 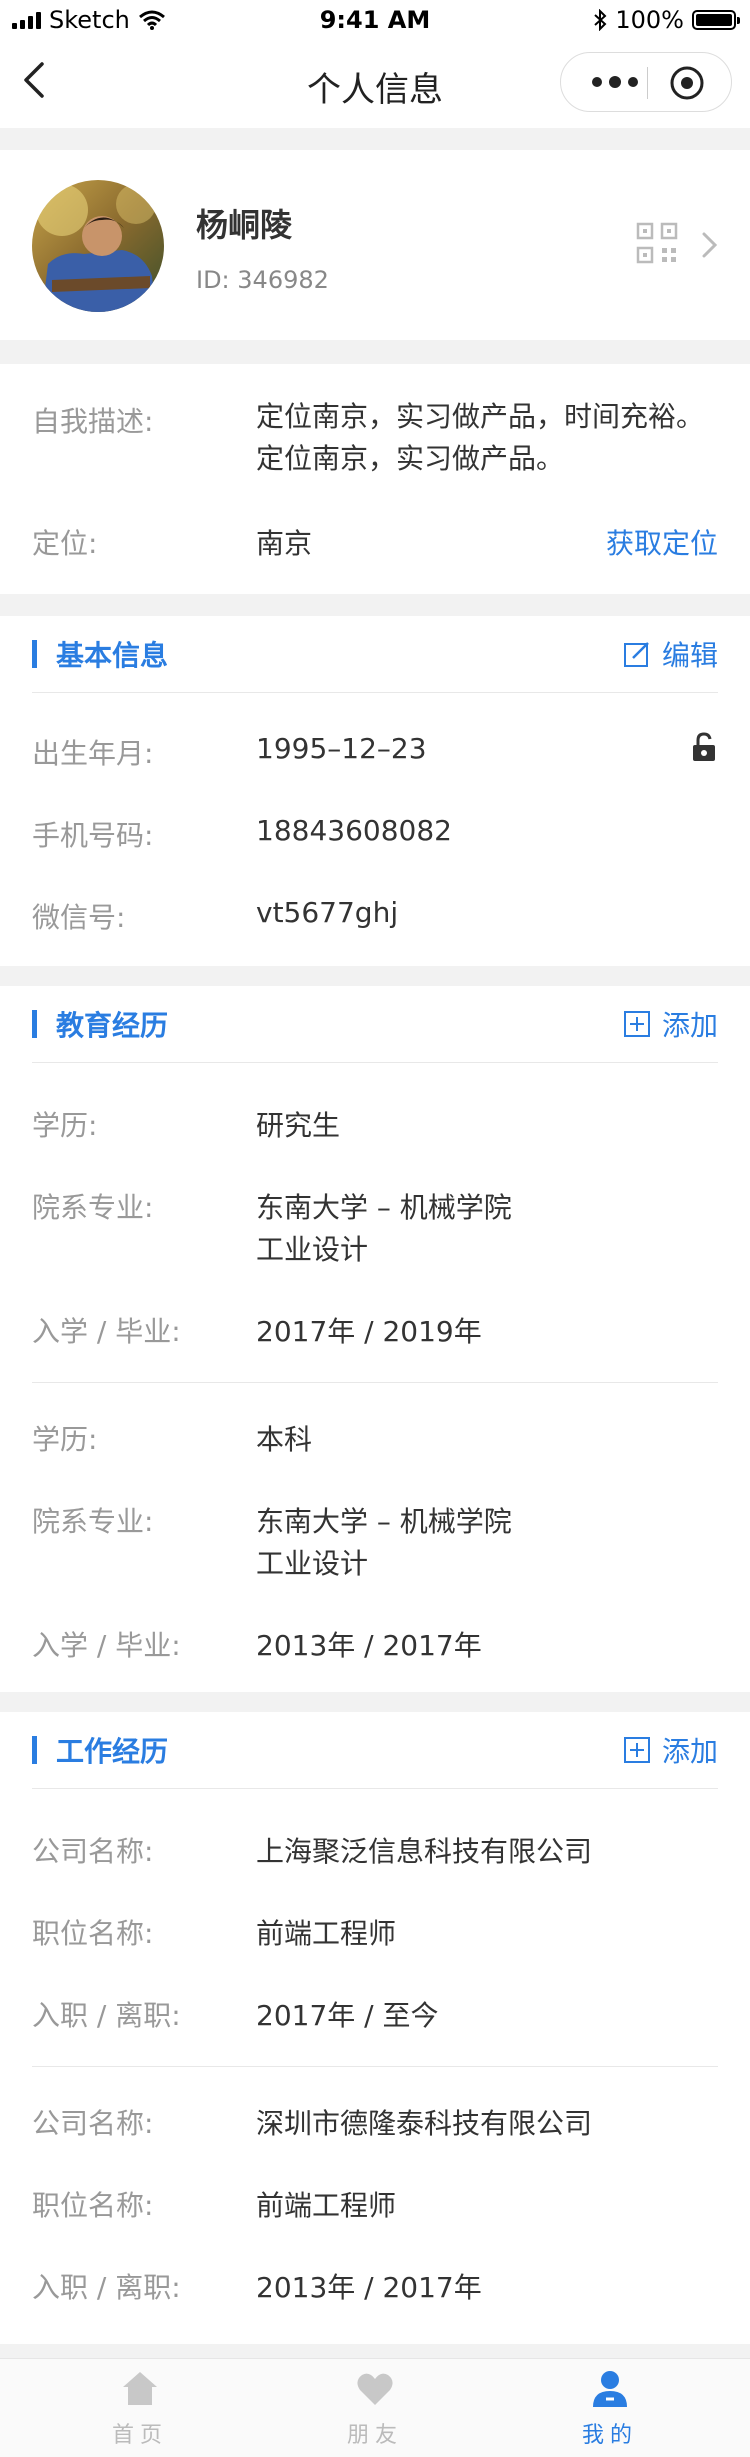 What do you see at coordinates (375, 1024) in the screenshot?
I see `section-header: 教育经历 添加` at bounding box center [375, 1024].